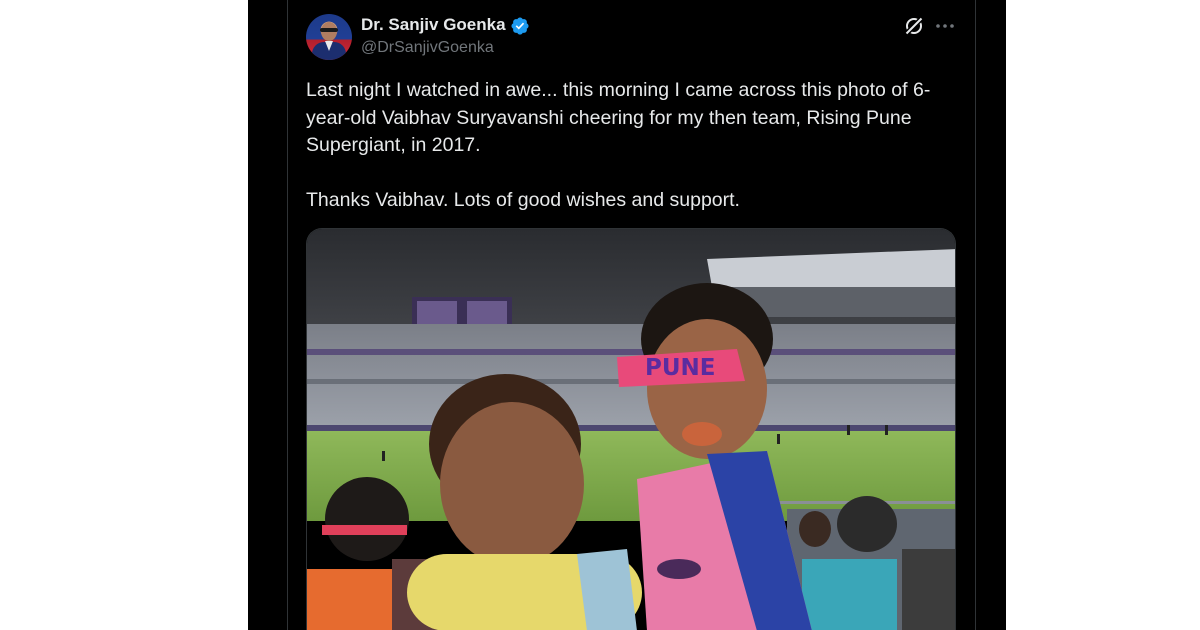  I want to click on face-paint, so click(702, 434).